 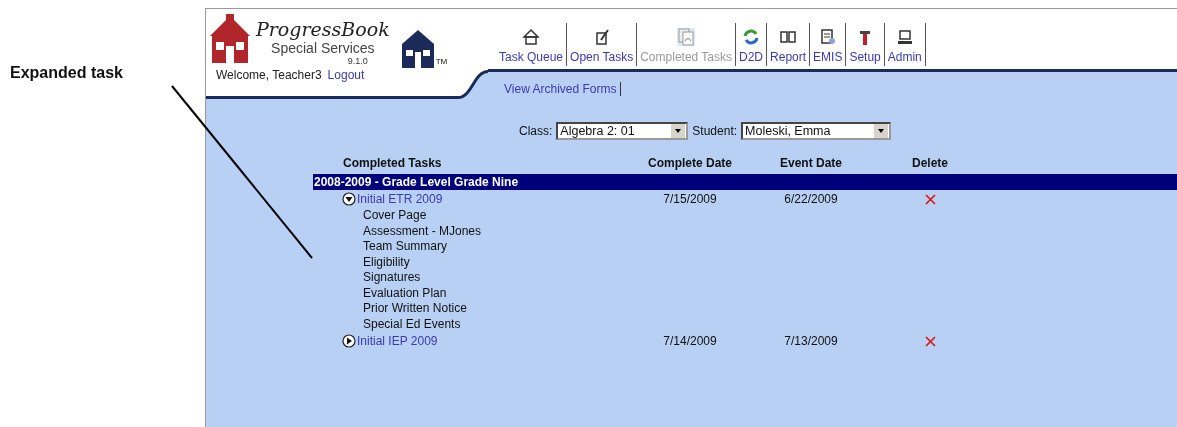 I want to click on nav-tab: Task Queue, so click(x=532, y=44).